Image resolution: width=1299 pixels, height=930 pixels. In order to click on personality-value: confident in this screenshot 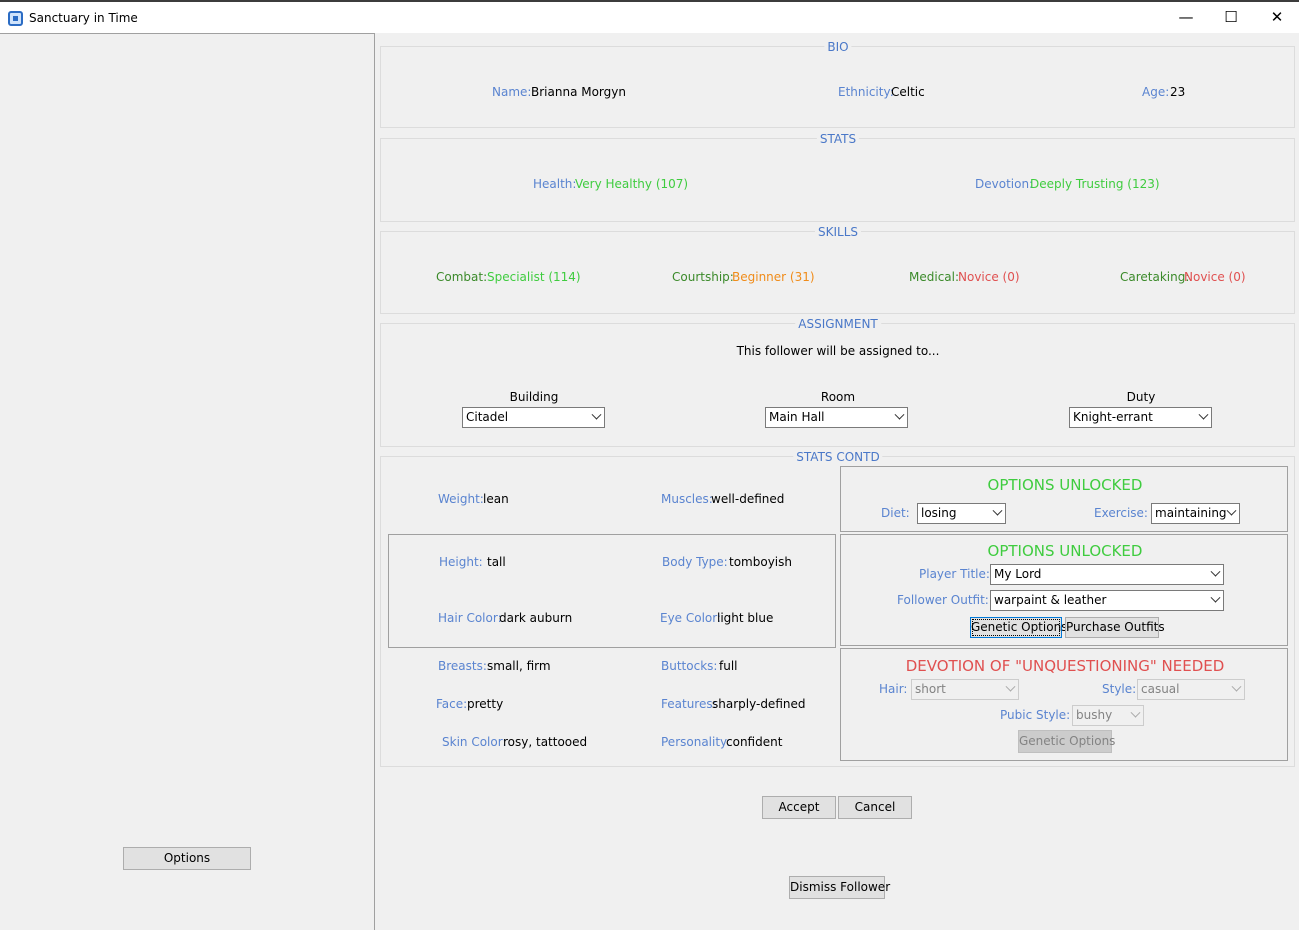, I will do `click(754, 742)`.